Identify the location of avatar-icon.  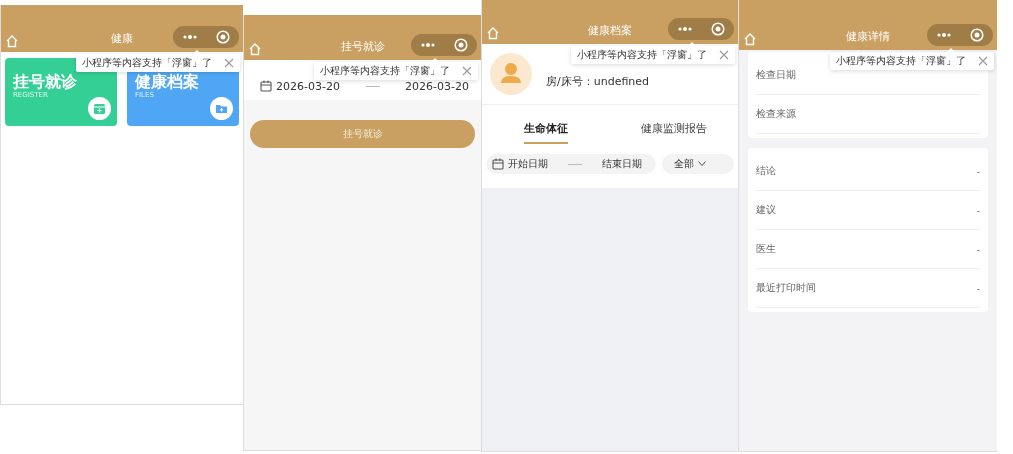
(511, 74).